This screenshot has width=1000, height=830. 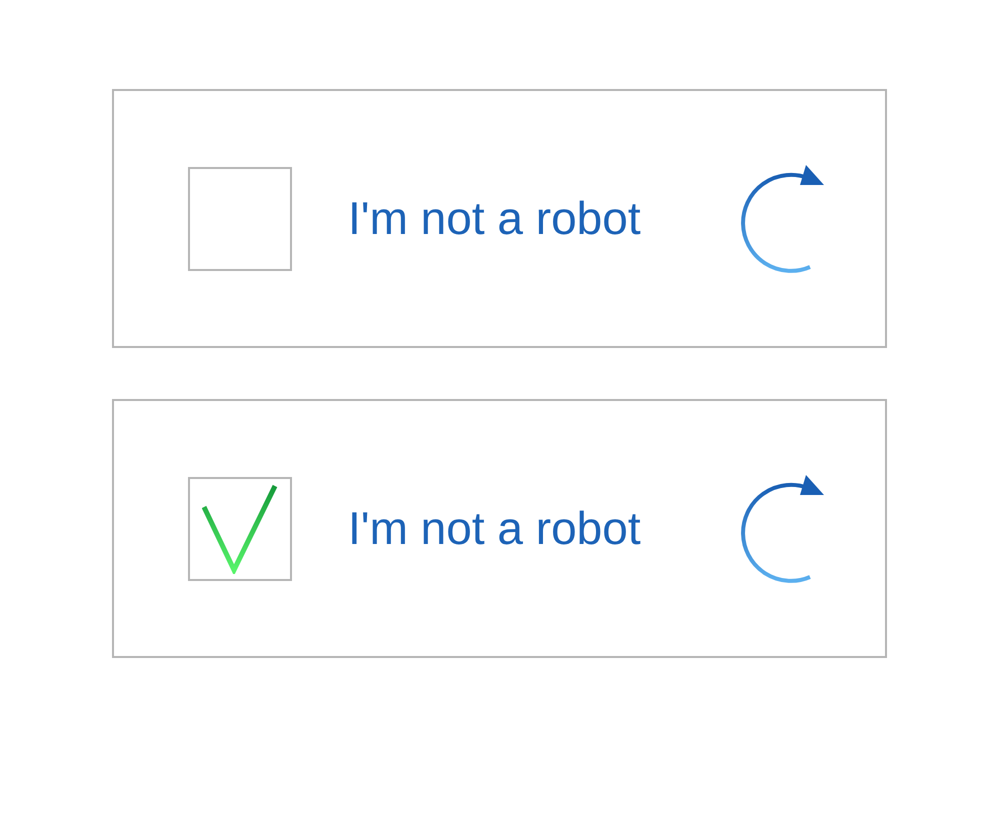 I want to click on check-icon, so click(x=240, y=529).